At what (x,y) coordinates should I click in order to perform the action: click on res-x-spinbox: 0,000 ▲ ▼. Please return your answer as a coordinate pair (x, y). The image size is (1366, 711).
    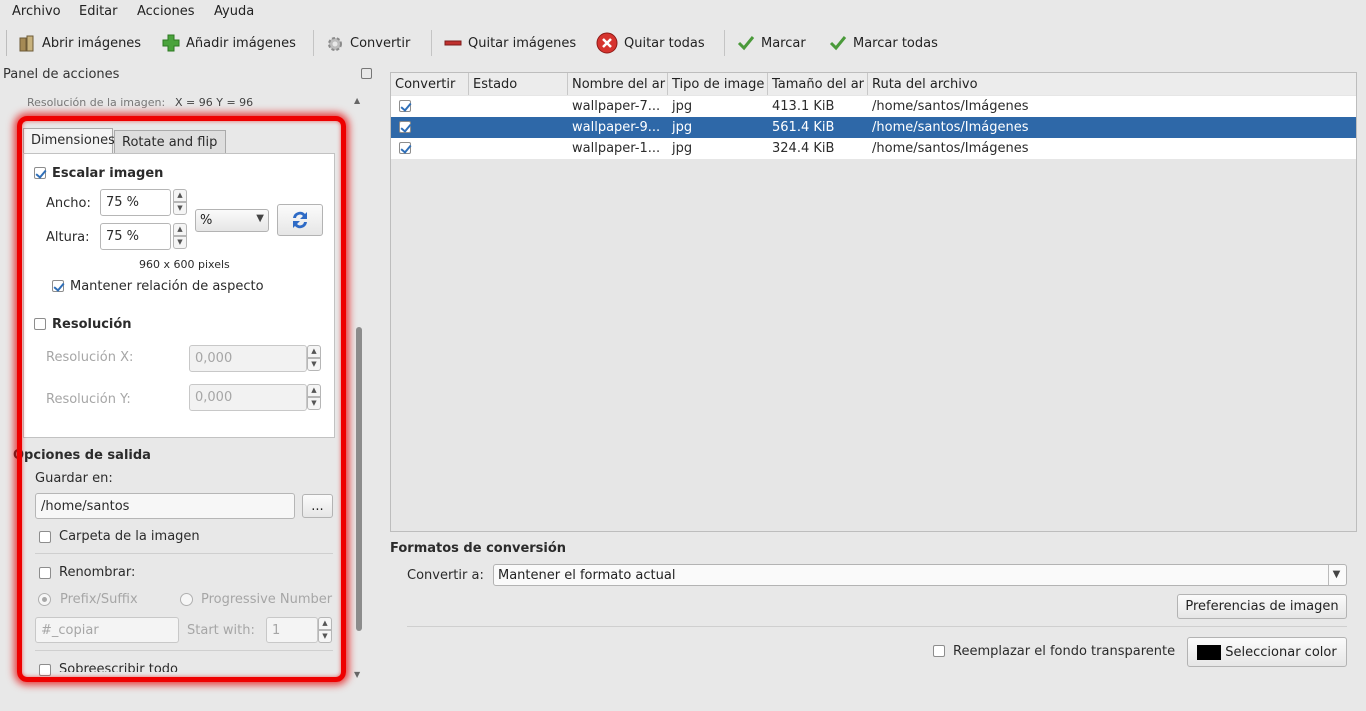
    Looking at the image, I should click on (255, 358).